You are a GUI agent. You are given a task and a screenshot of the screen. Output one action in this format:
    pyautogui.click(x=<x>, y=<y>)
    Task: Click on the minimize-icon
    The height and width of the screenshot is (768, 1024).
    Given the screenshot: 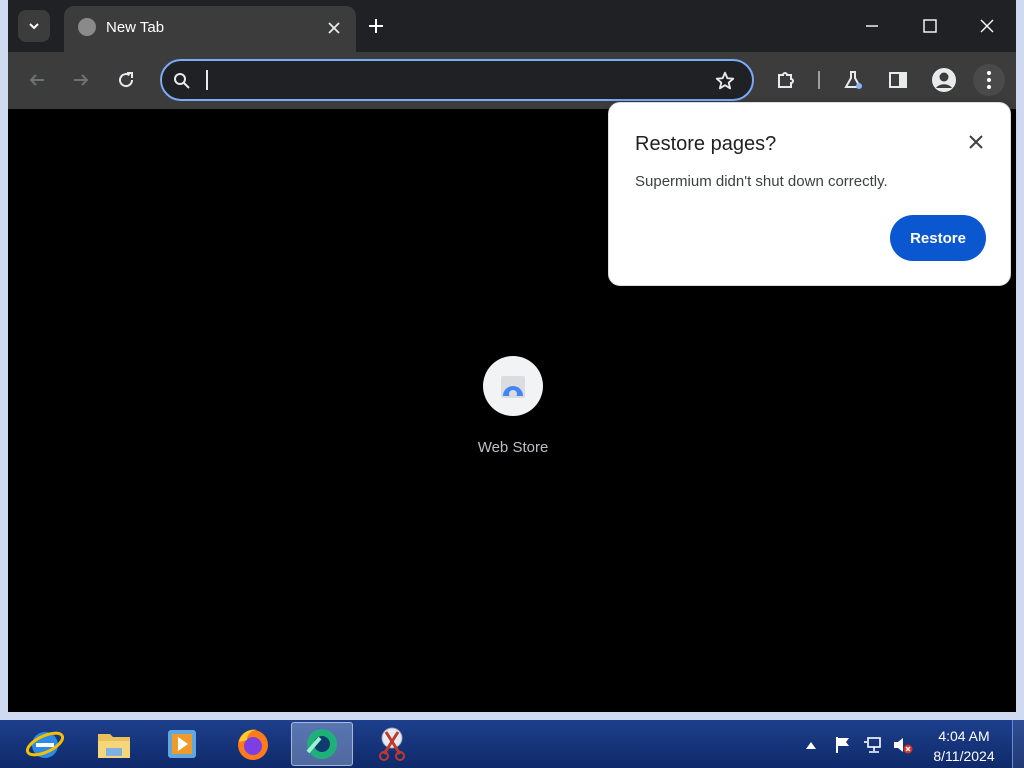 What is the action you would take?
    pyautogui.click(x=872, y=26)
    